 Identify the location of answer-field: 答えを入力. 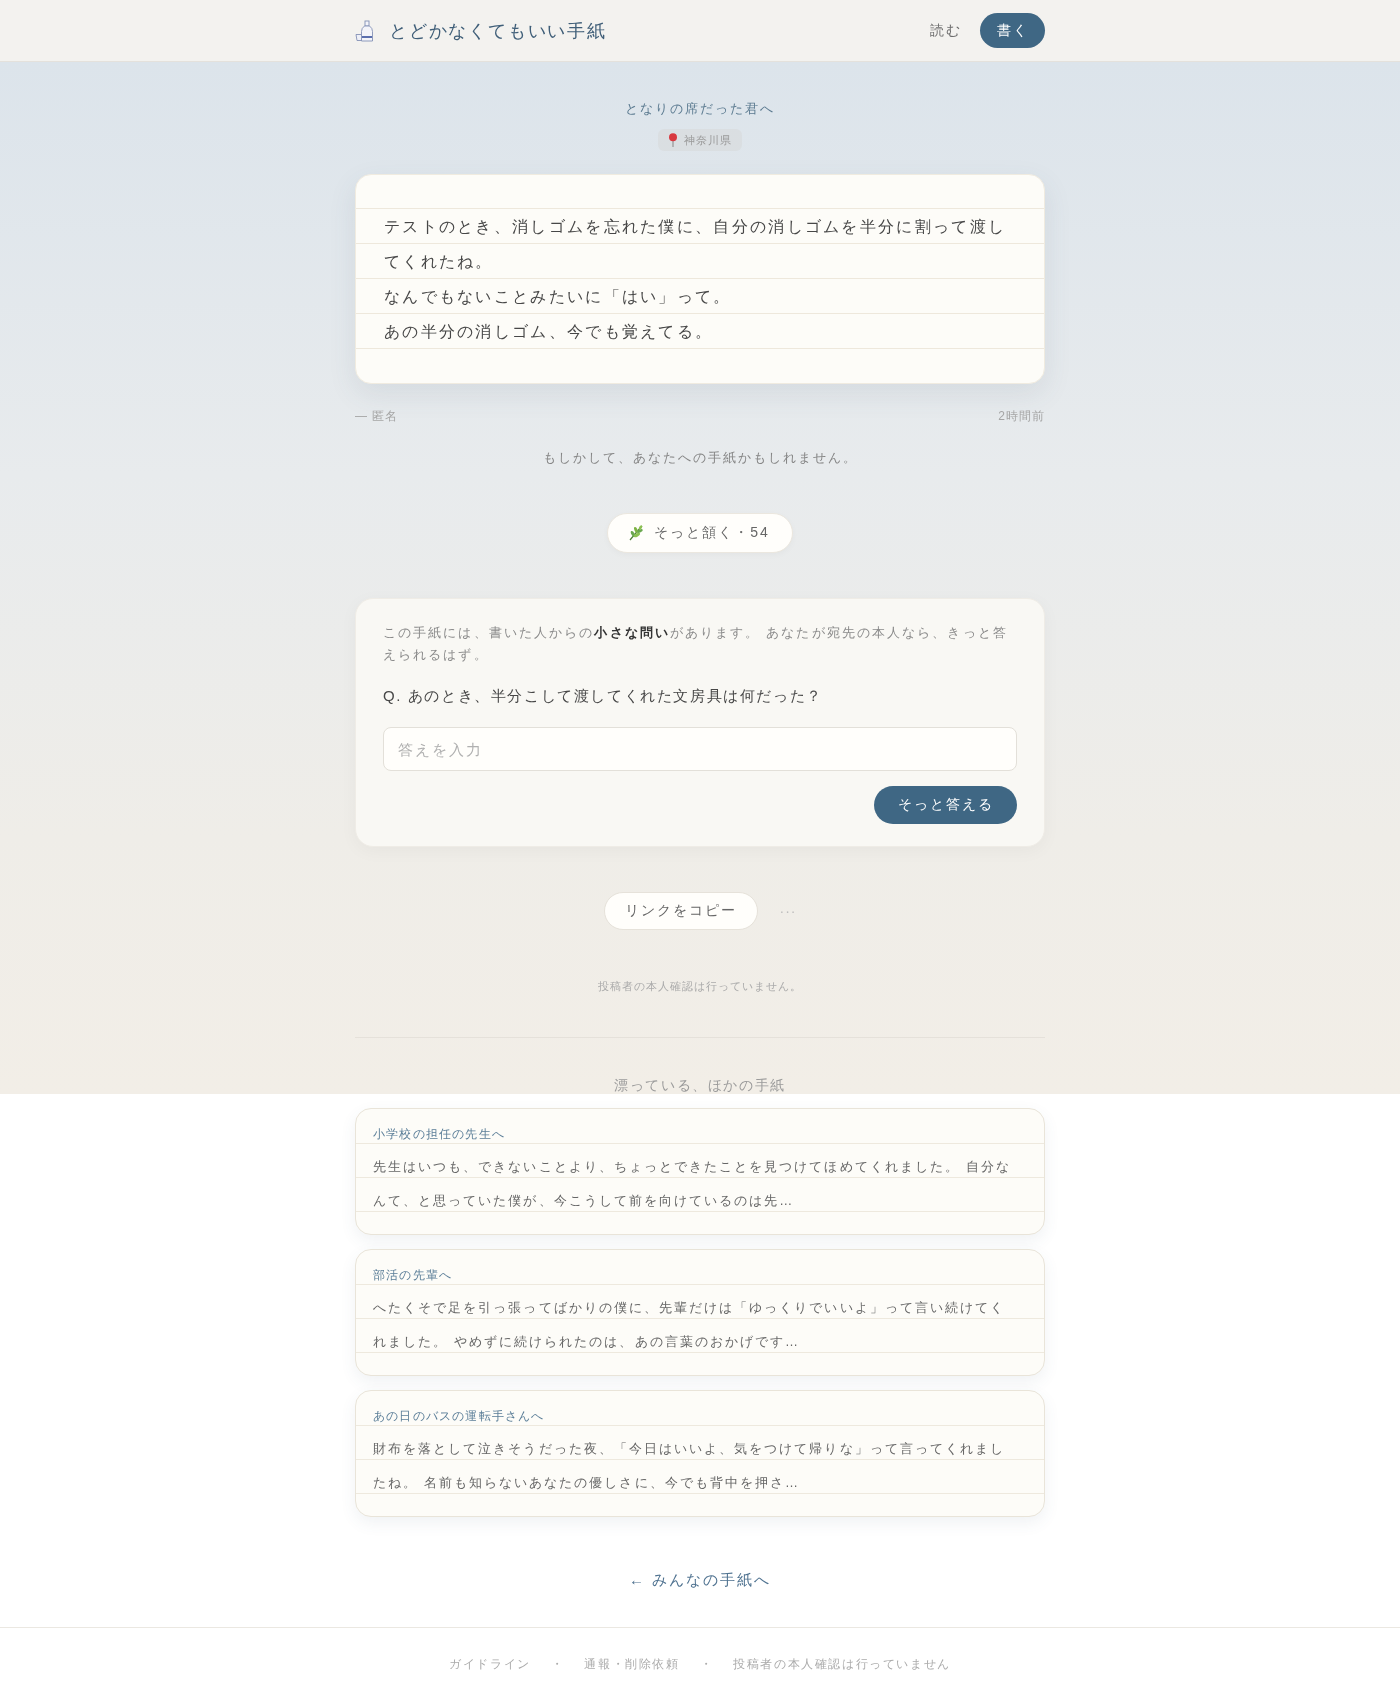
(700, 749).